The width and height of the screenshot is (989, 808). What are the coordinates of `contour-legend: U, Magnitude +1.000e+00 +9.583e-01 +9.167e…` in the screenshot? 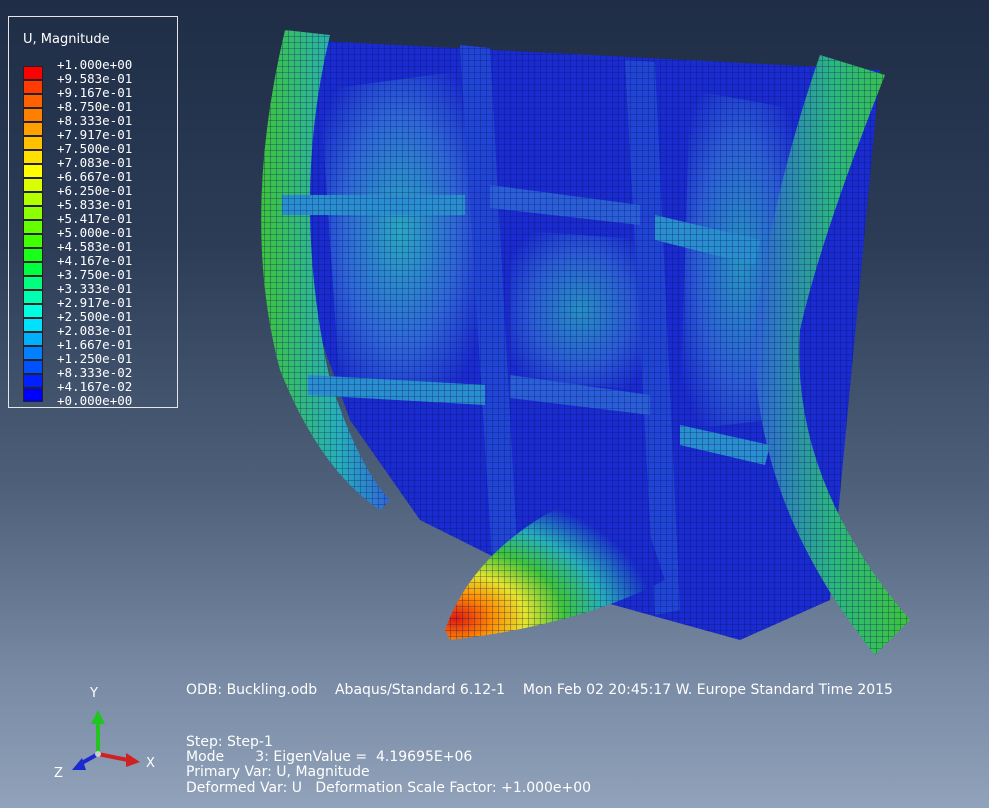 It's located at (93, 212).